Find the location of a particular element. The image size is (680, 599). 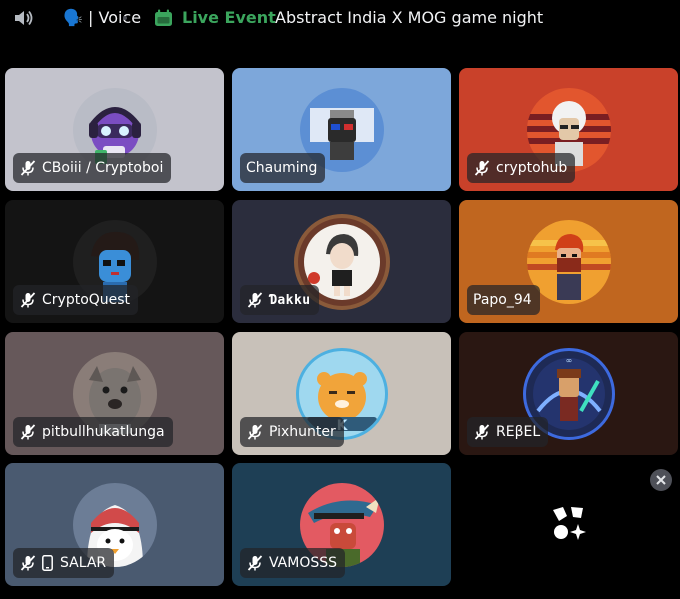

participant-tile: VAMOSSS is located at coordinates (341, 524).